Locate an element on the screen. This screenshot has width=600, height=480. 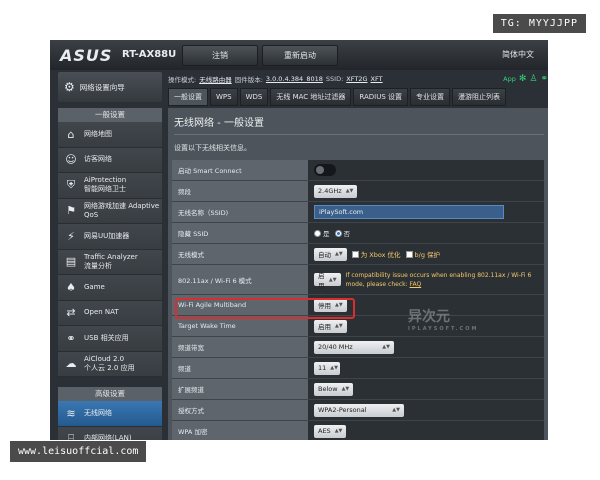
logout-button: 注销 is located at coordinates (220, 55).